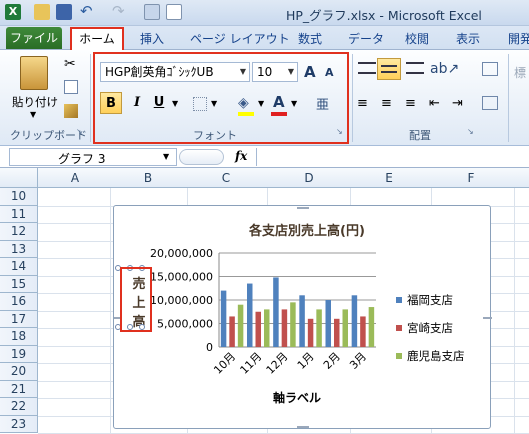 The height and width of the screenshot is (434, 529). Describe the element at coordinates (34, 73) in the screenshot. I see `paste-icon` at that location.